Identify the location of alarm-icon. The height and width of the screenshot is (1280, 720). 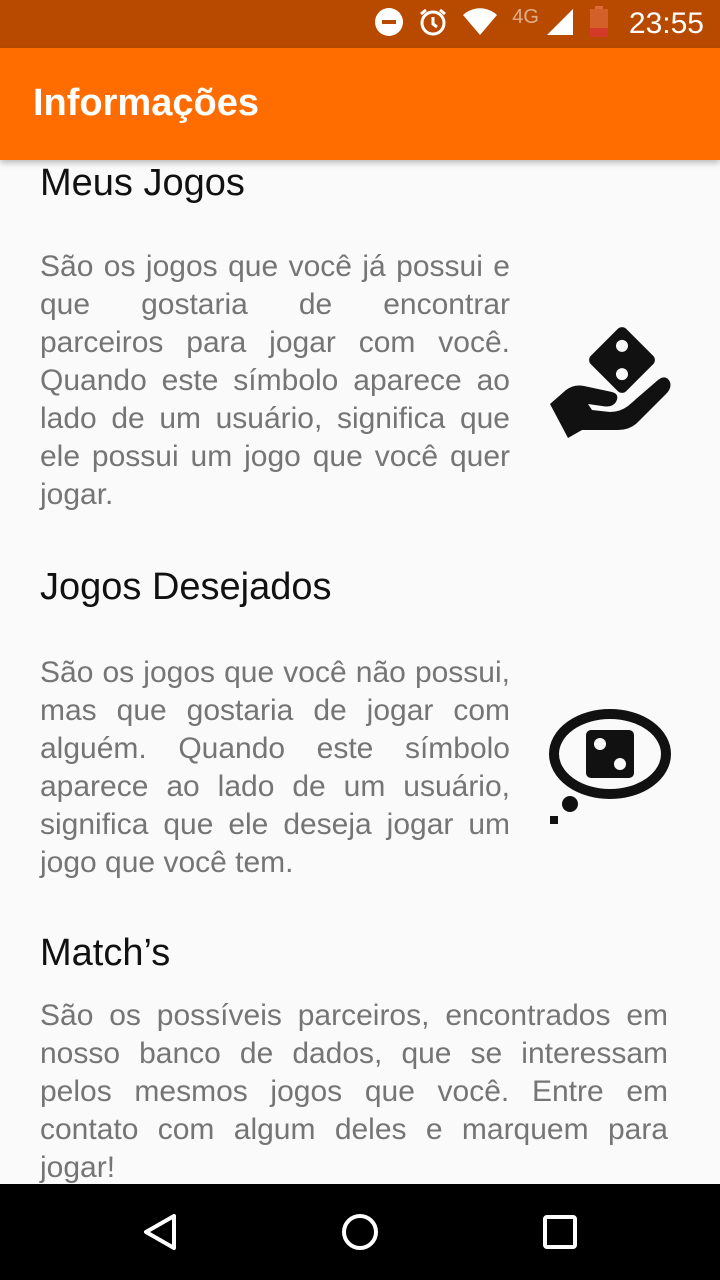
(433, 24).